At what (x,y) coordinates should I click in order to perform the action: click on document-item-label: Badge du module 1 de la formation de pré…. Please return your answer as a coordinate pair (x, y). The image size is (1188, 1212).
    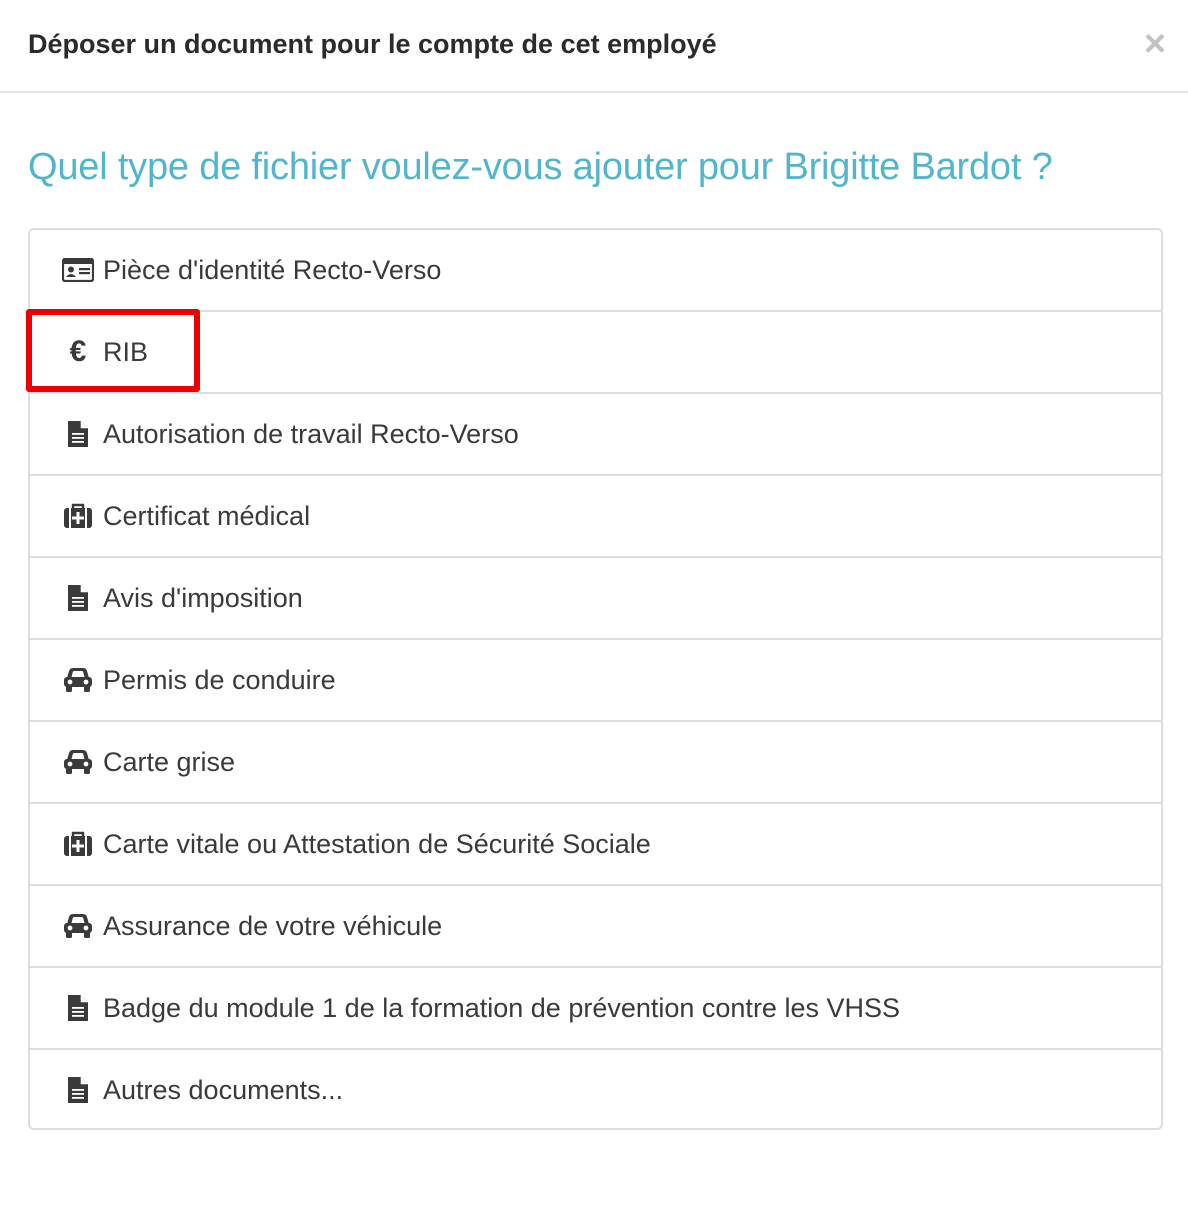
    Looking at the image, I should click on (501, 1008).